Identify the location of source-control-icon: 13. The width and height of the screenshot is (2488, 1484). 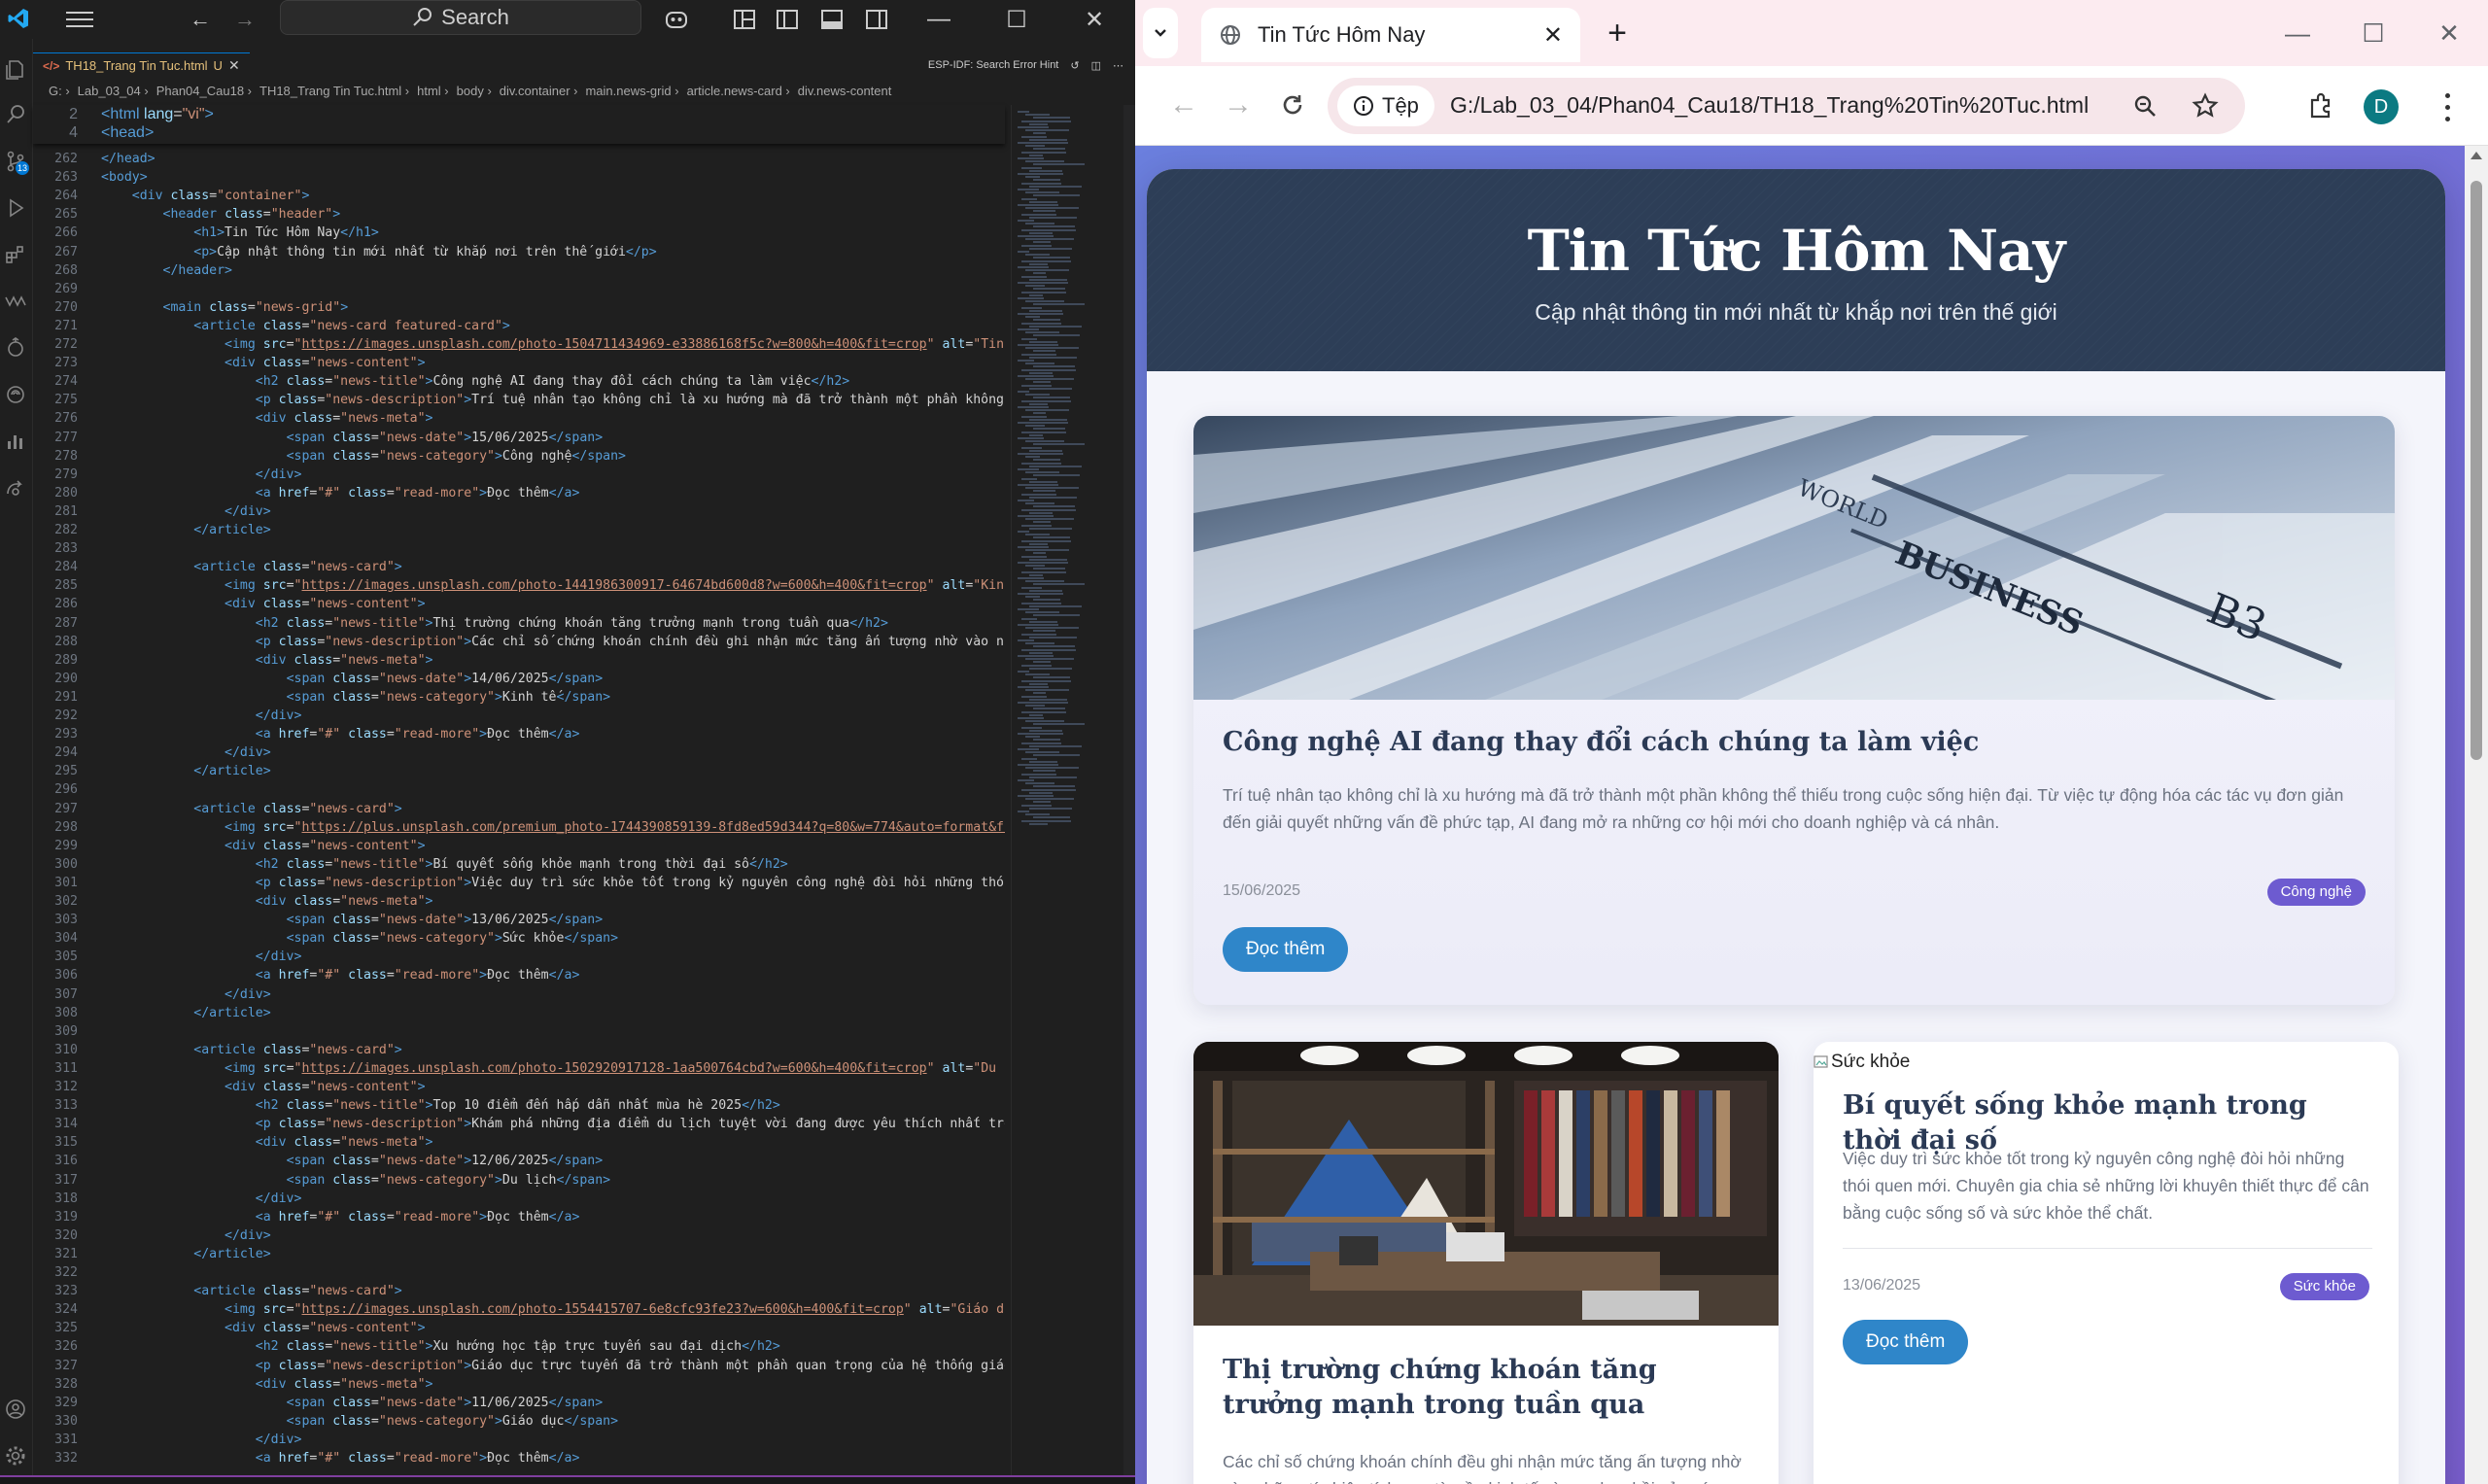
(15, 161).